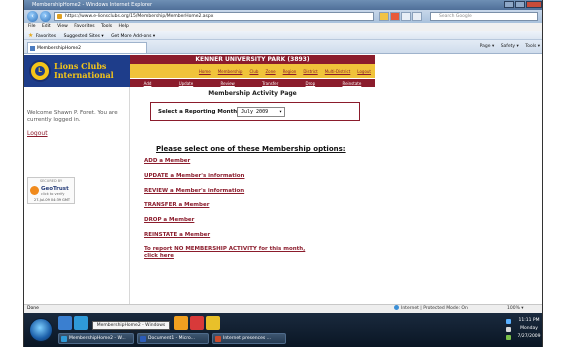 The height and width of the screenshot is (347, 567). I want to click on clock-date: 7/27/2009, so click(529, 336).